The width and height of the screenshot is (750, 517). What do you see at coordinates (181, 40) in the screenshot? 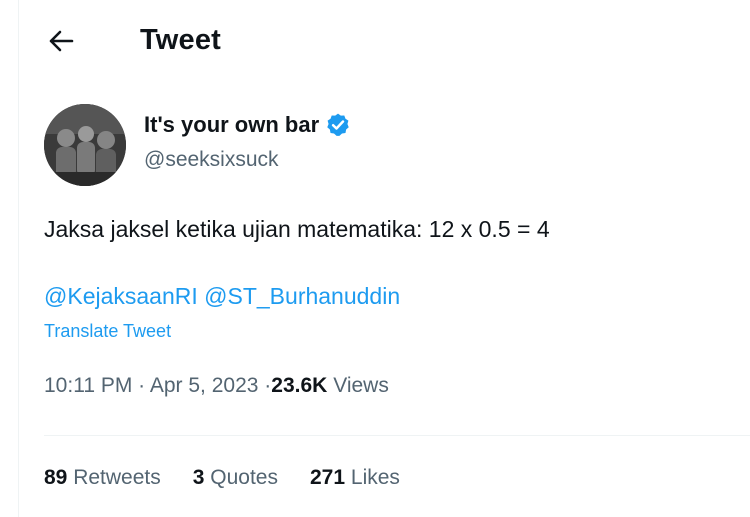
I see `page-title: Tweet` at bounding box center [181, 40].